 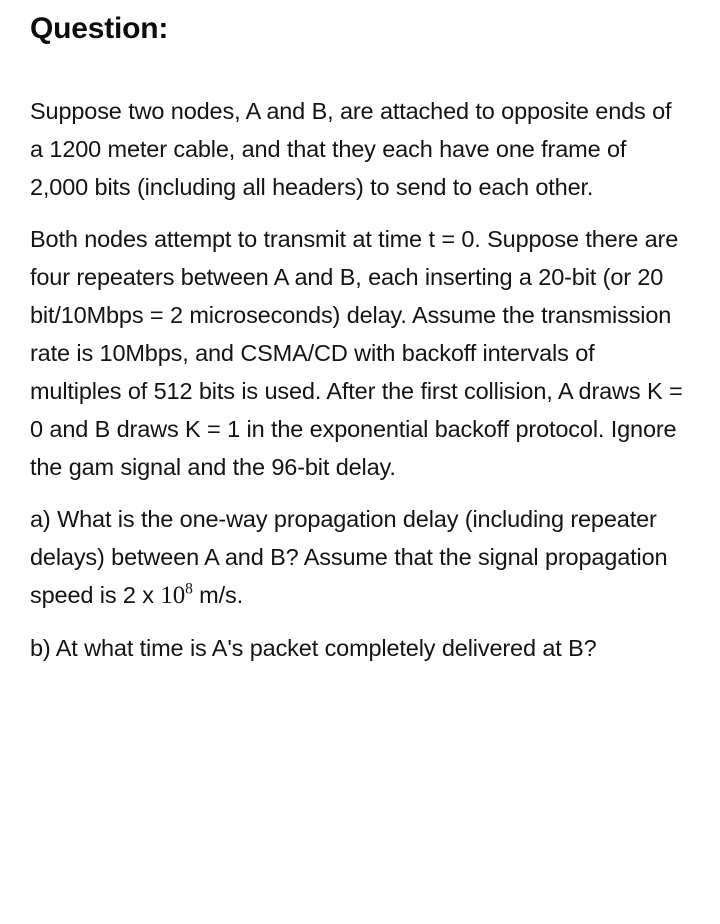 What do you see at coordinates (217, 595) in the screenshot?
I see `part-a-text-after-math: m/s.` at bounding box center [217, 595].